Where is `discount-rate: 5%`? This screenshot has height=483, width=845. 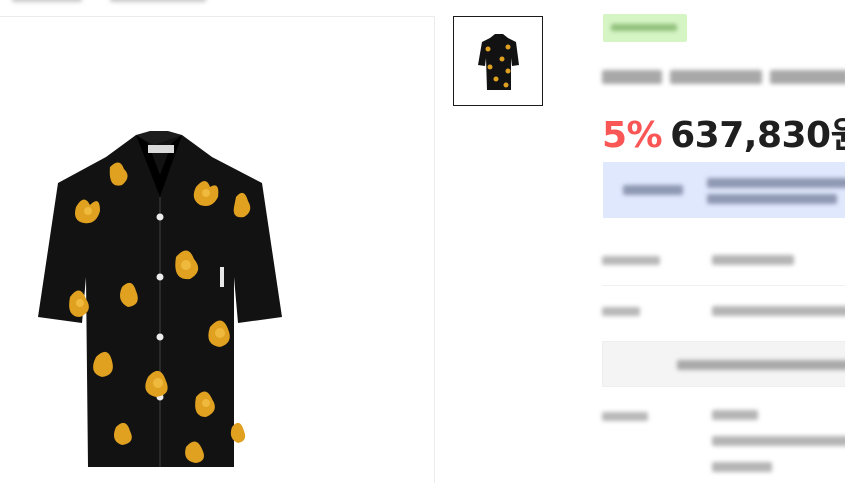
discount-rate: 5% is located at coordinates (632, 135).